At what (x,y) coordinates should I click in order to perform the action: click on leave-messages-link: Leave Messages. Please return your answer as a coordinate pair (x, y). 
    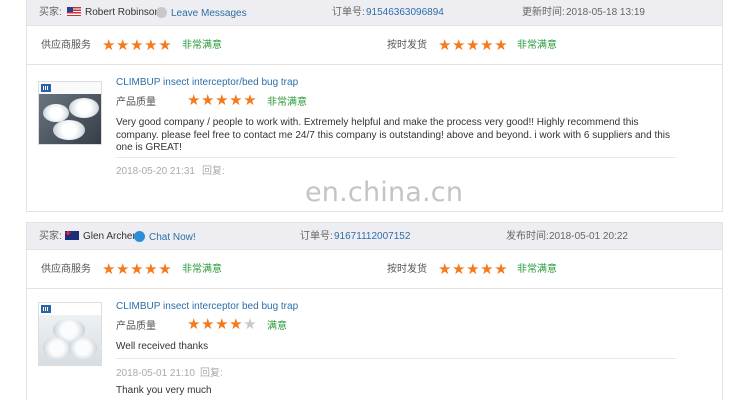
    Looking at the image, I should click on (201, 13).